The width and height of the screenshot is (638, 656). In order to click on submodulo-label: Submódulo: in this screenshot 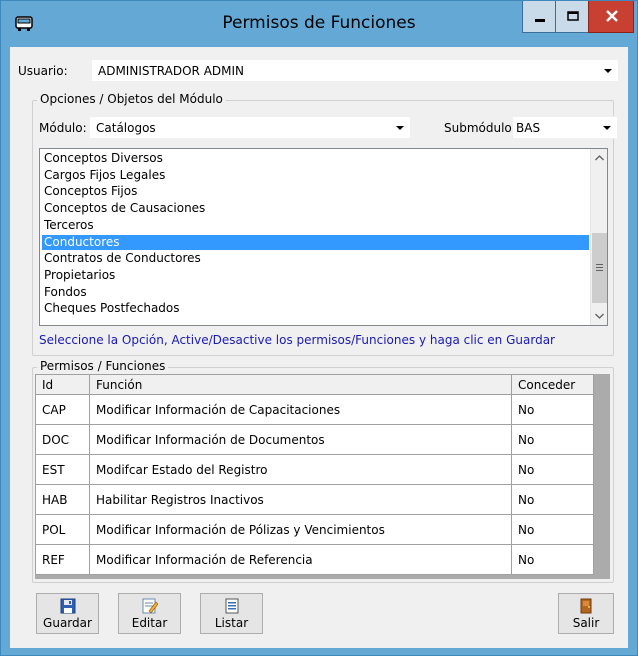, I will do `click(480, 128)`.